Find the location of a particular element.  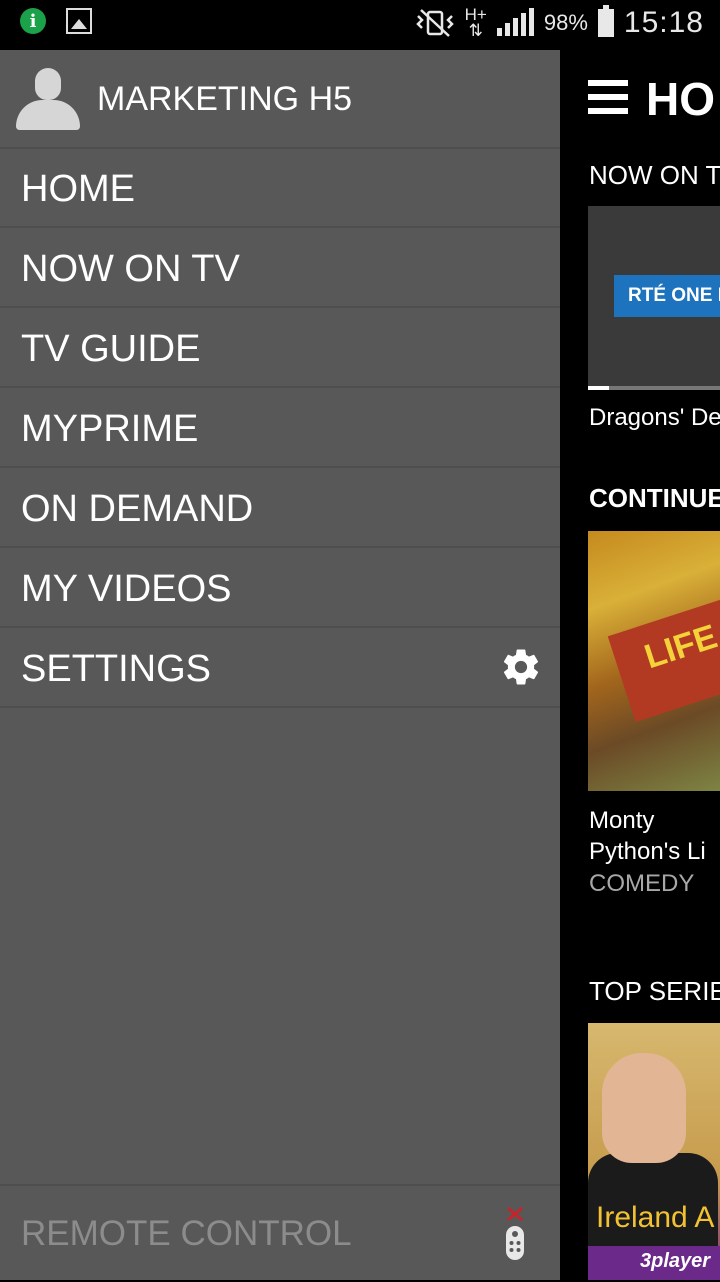

channel-badge: RTÉ ONE HD is located at coordinates (667, 296).